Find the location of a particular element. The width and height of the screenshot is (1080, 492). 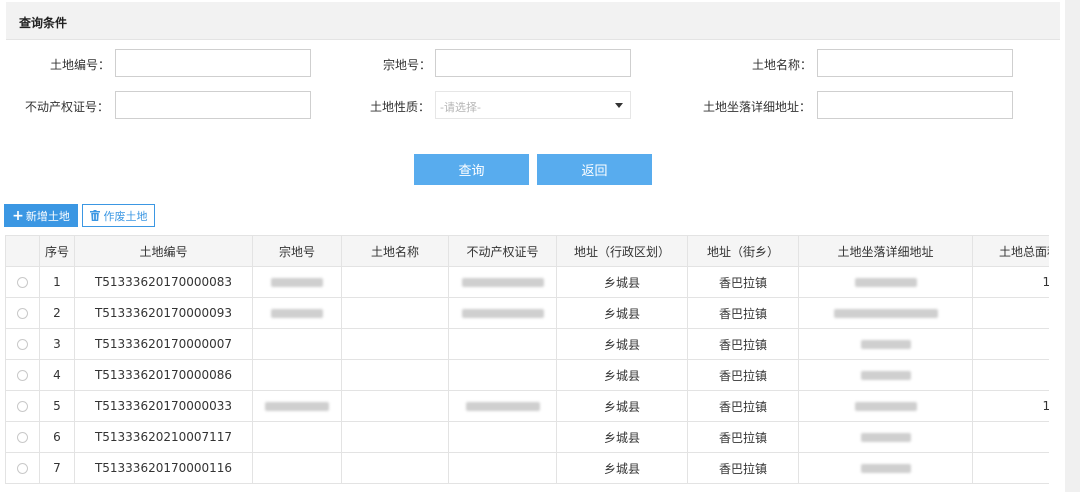

table-row: 1 T51333620170000083 乡城县 香巴拉镇 1000 is located at coordinates (527, 282).